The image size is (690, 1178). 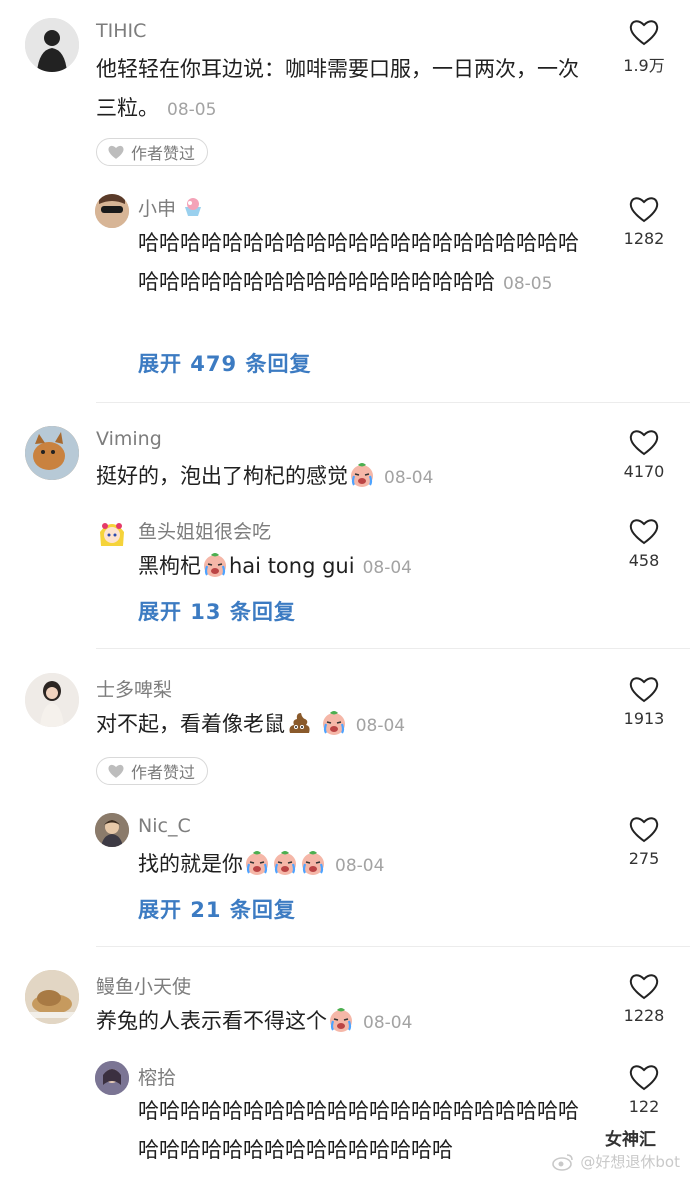 I want to click on reply-body: 找的就是你, so click(x=190, y=864).